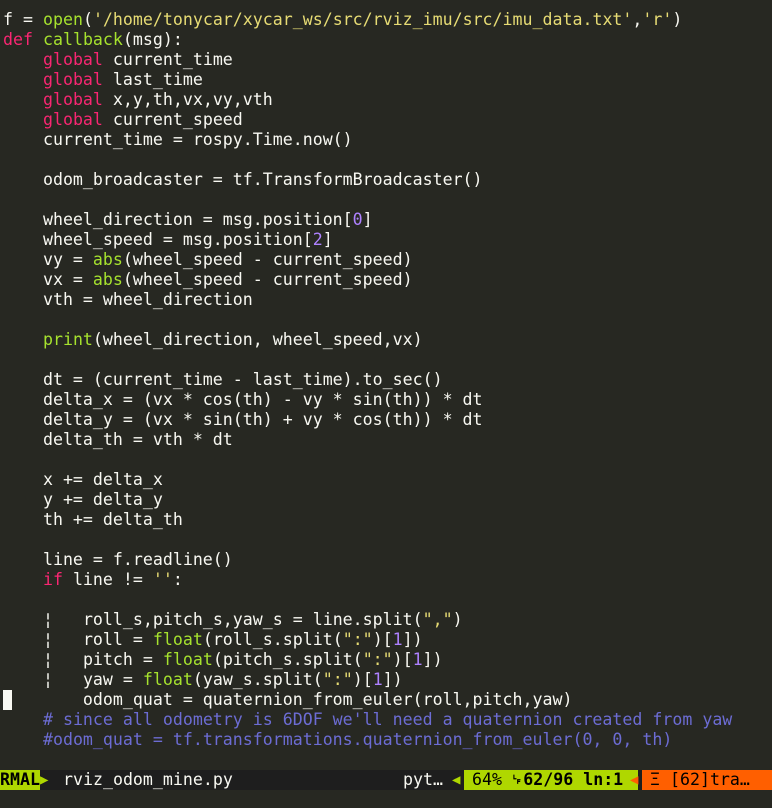  What do you see at coordinates (118, 440) in the screenshot?
I see `code-line: delta_th = vth * dt` at bounding box center [118, 440].